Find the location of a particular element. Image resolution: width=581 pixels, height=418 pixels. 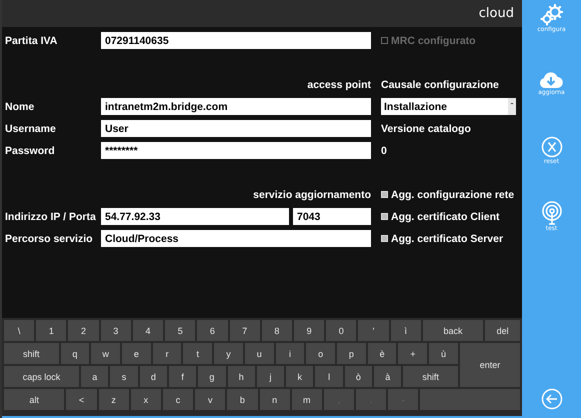

key: r is located at coordinates (167, 353).